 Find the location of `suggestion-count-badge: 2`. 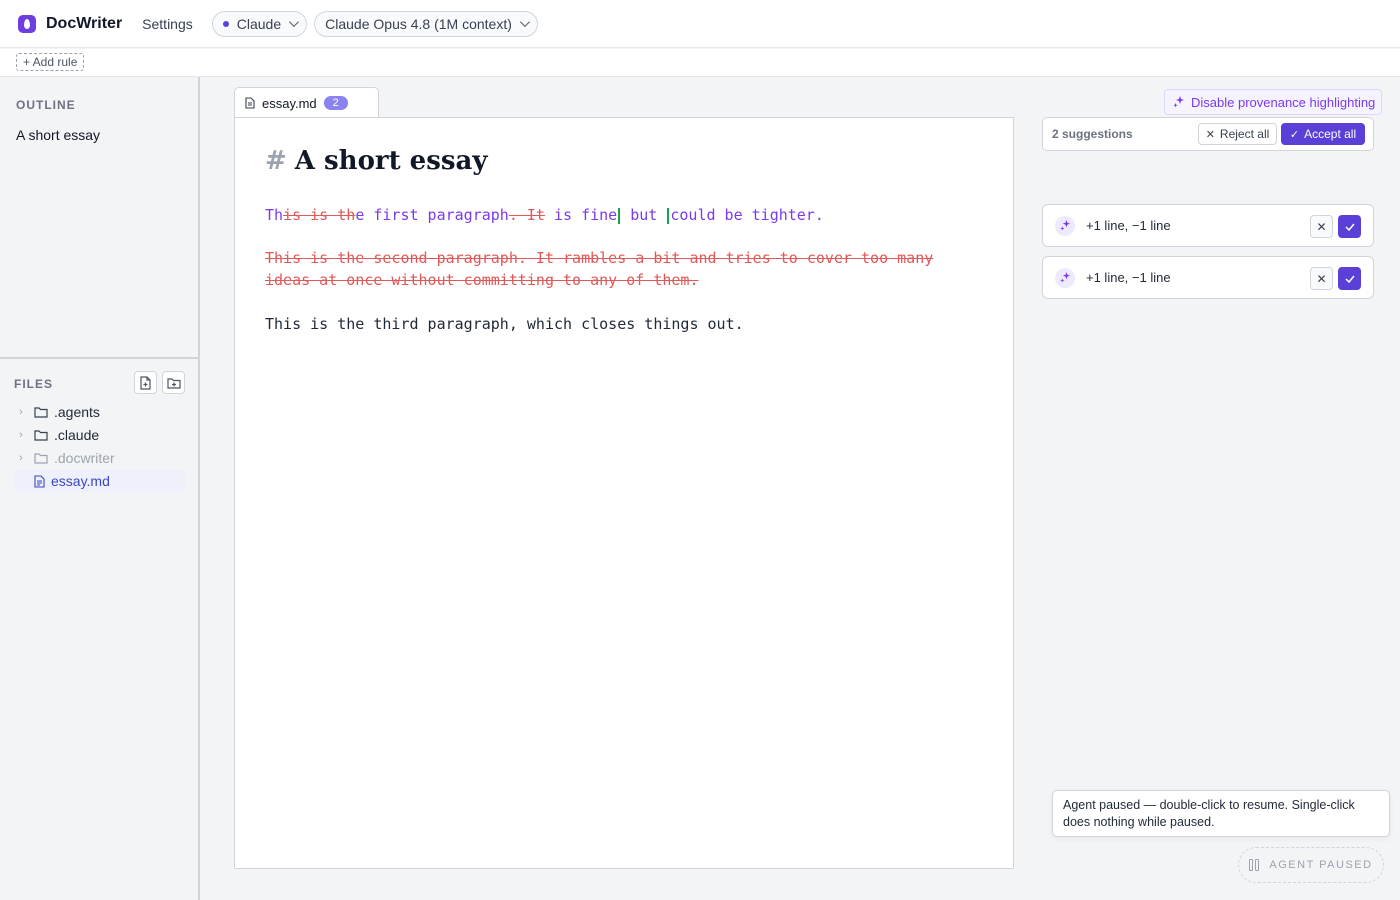

suggestion-count-badge: 2 is located at coordinates (335, 103).